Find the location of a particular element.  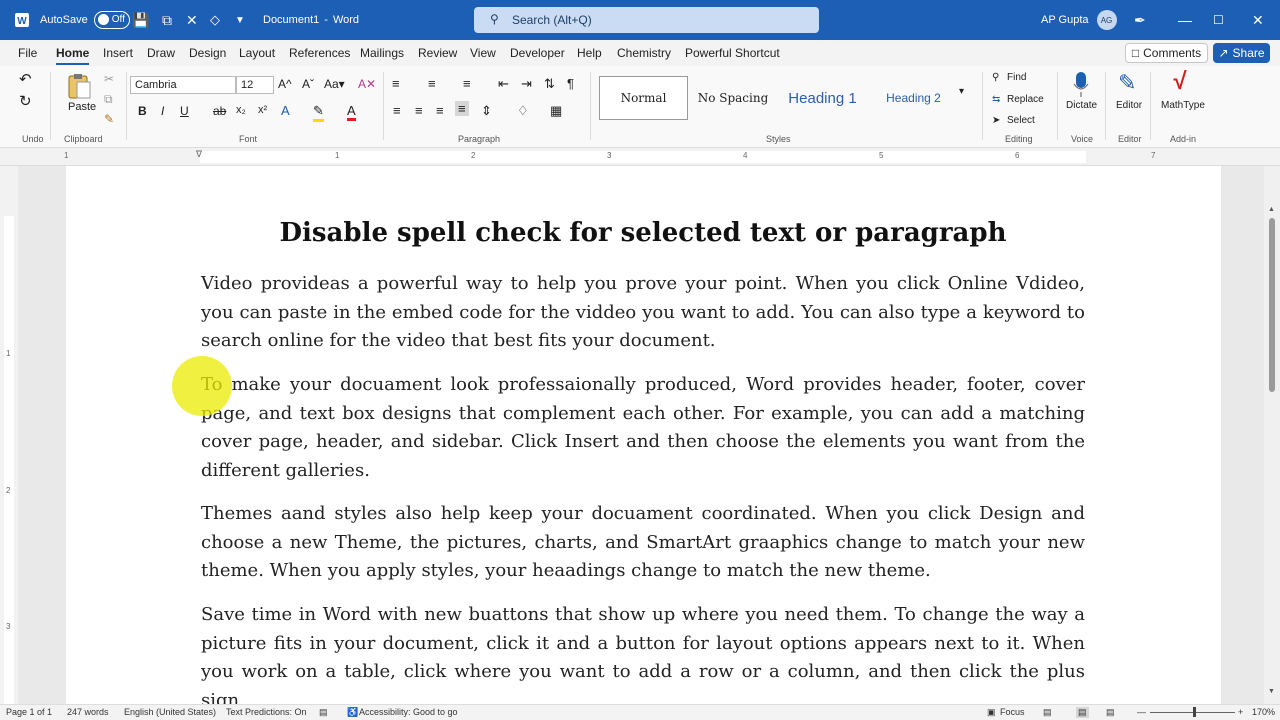

shading-icon: ♢ is located at coordinates (523, 111).